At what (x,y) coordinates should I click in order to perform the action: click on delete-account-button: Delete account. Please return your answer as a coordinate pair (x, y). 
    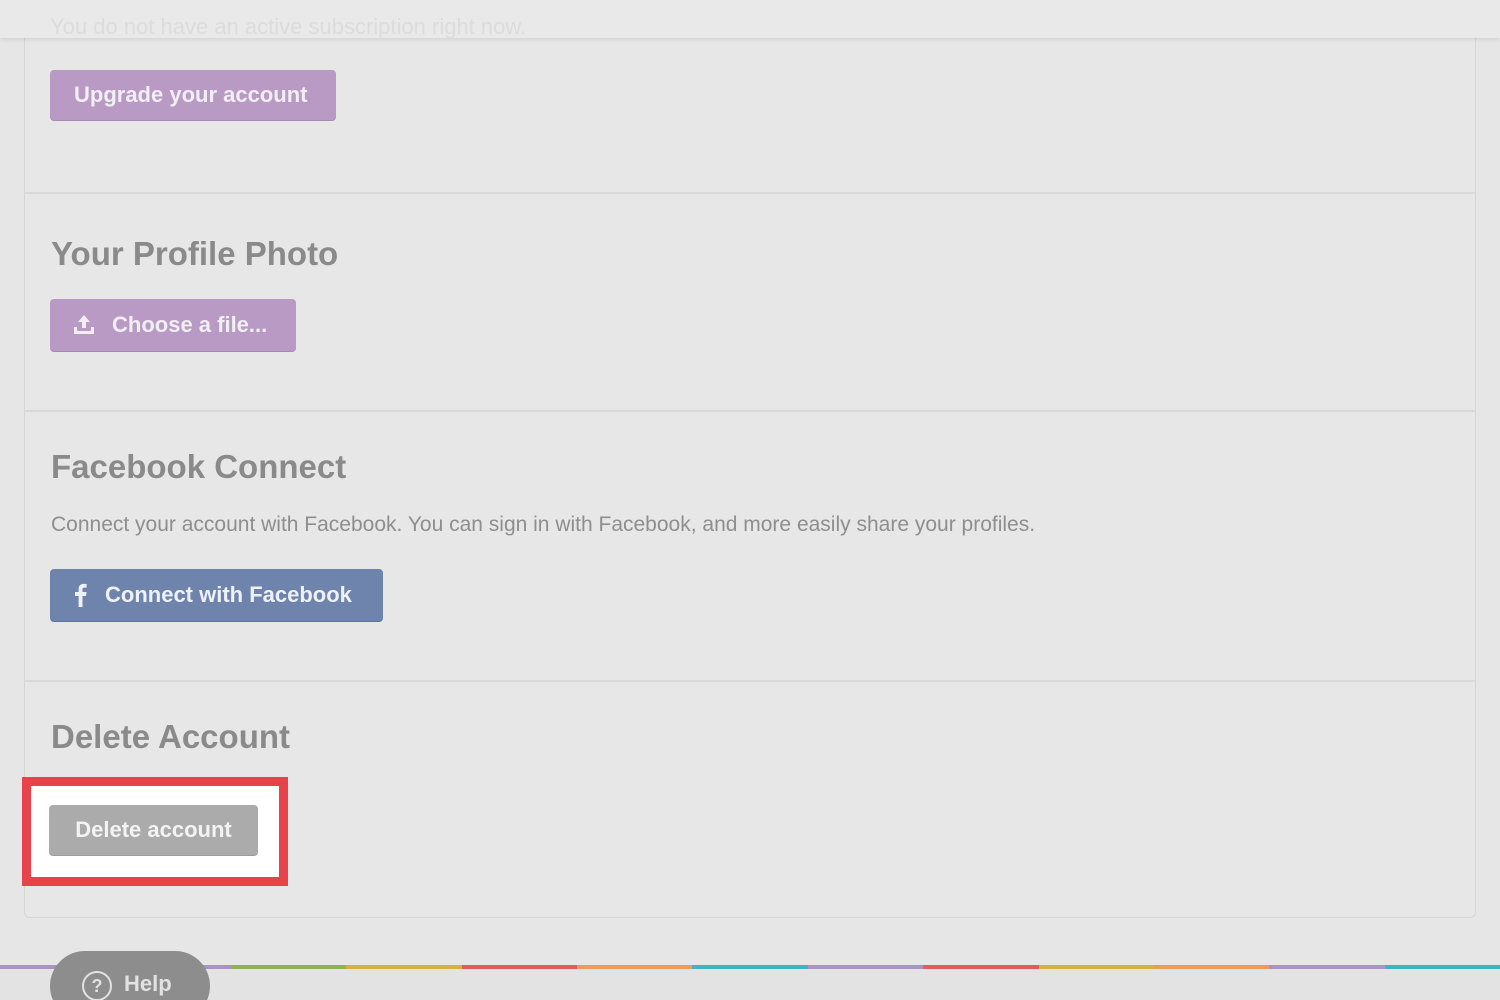
    Looking at the image, I should click on (153, 830).